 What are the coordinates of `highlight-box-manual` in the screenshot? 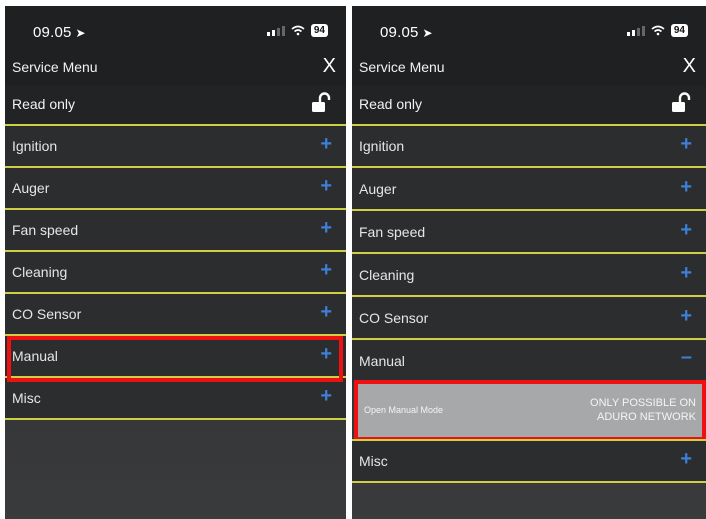 It's located at (175, 359).